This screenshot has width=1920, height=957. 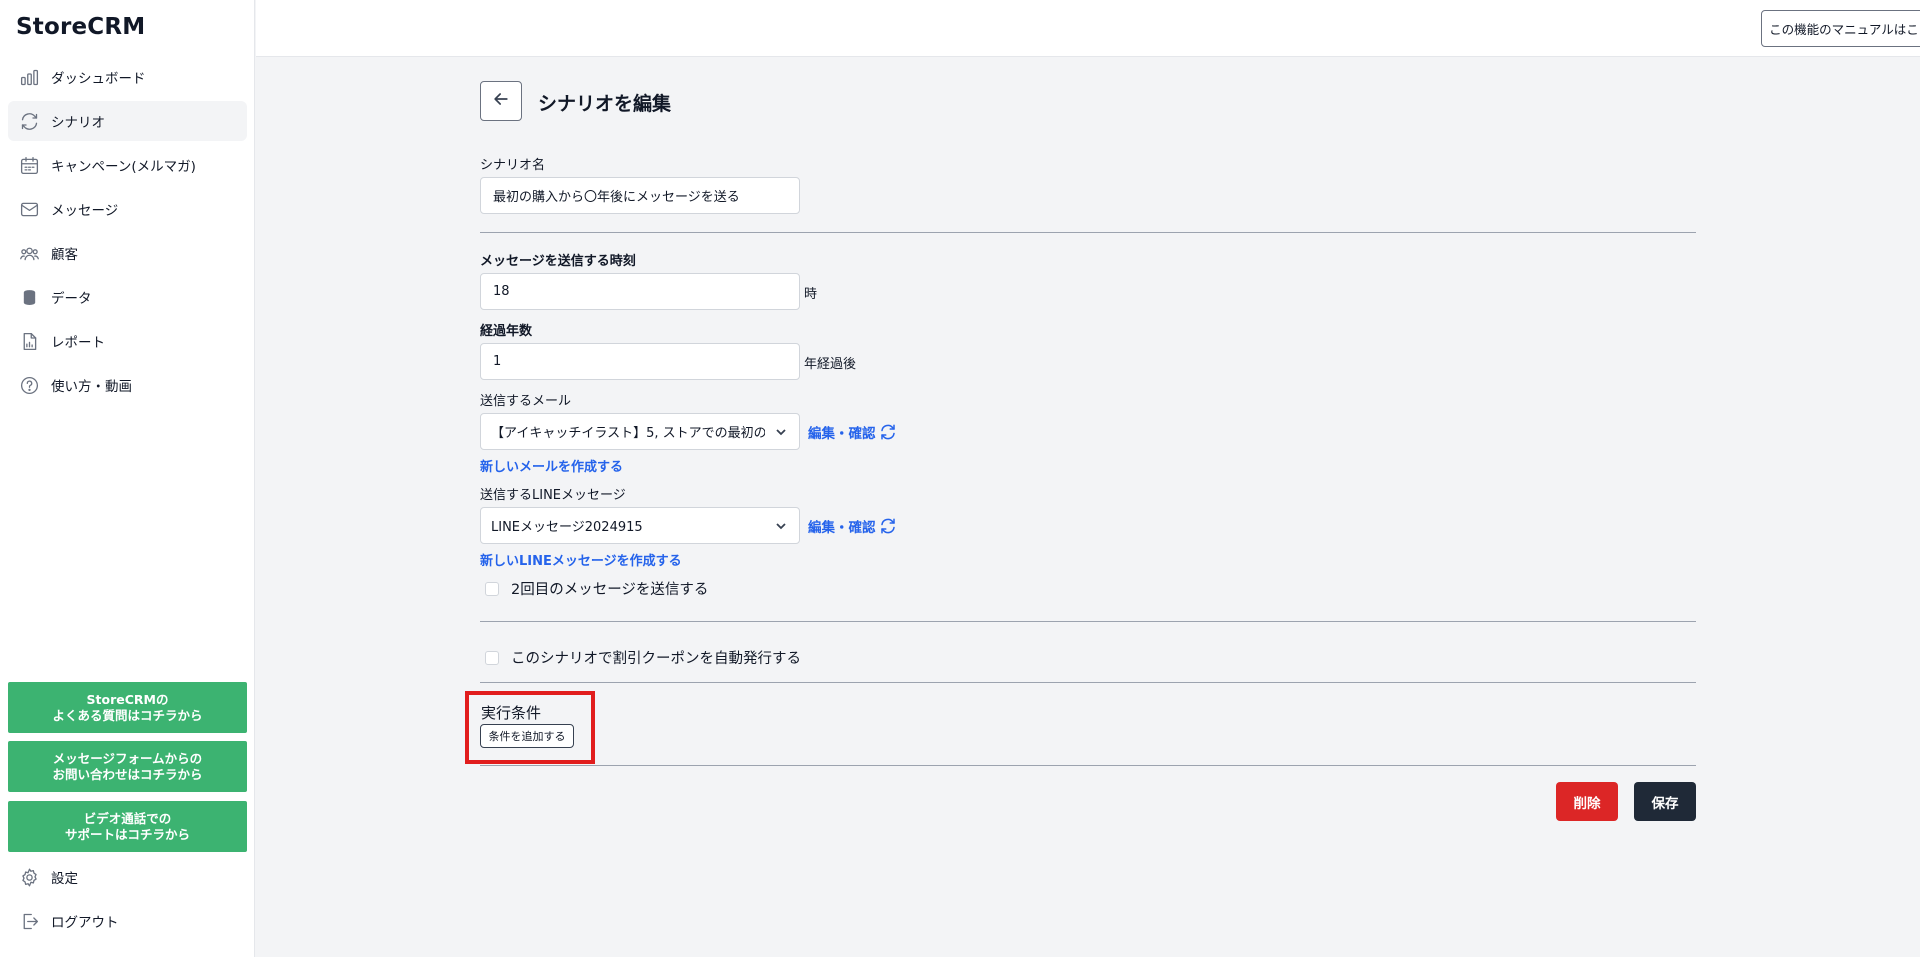 I want to click on sidebar-item-campaign: キャンペーン(メルマガ), so click(x=127, y=165).